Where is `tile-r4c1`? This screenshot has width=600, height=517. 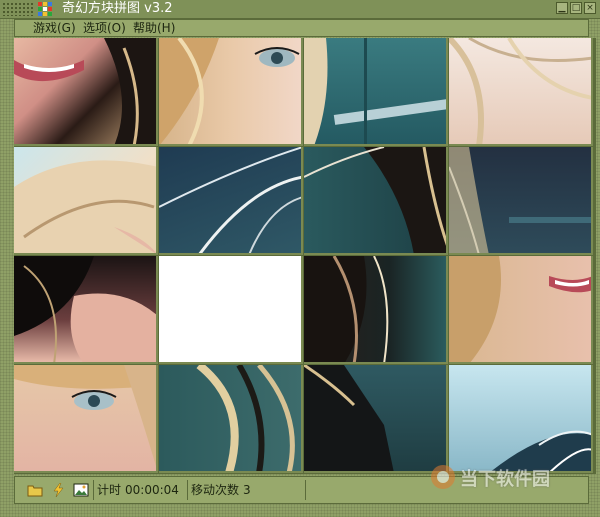 tile-r4c1 is located at coordinates (86, 419).